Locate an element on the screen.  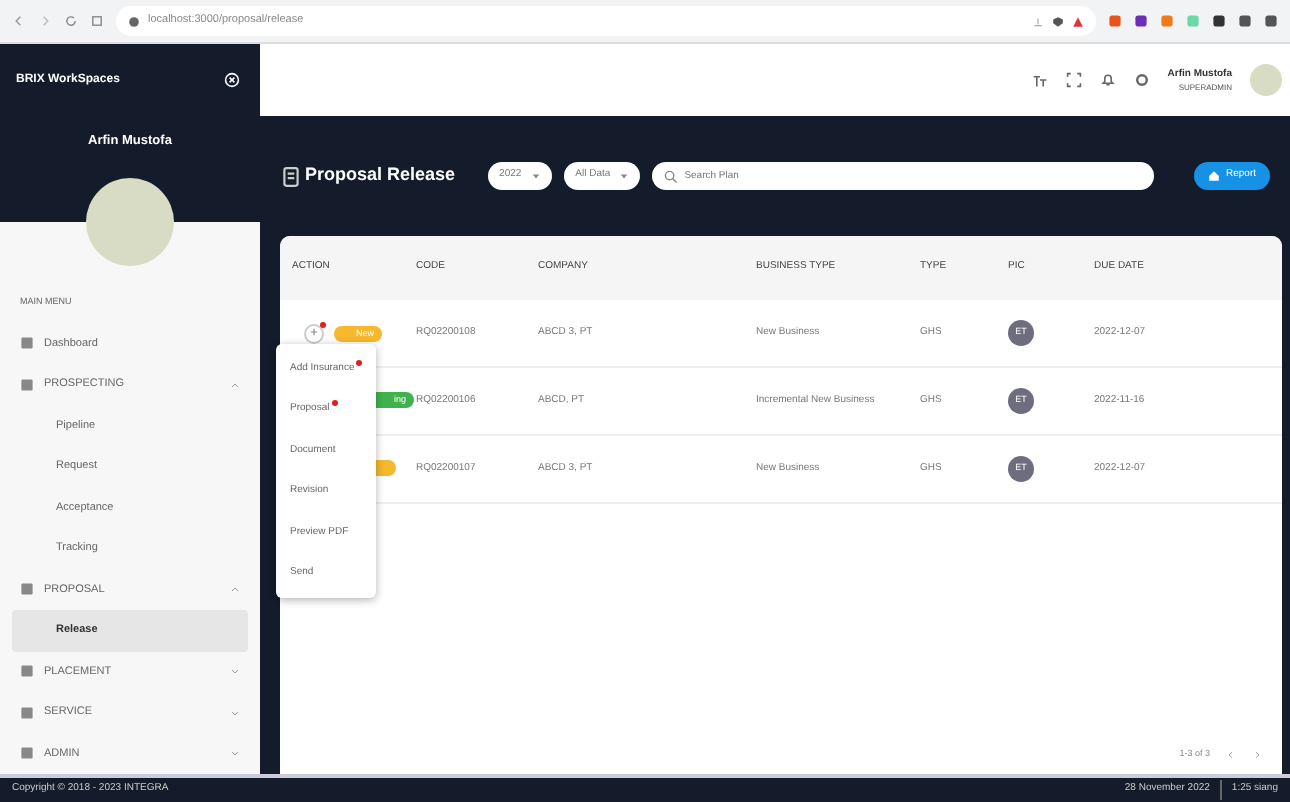
document-icon is located at coordinates (291, 176).